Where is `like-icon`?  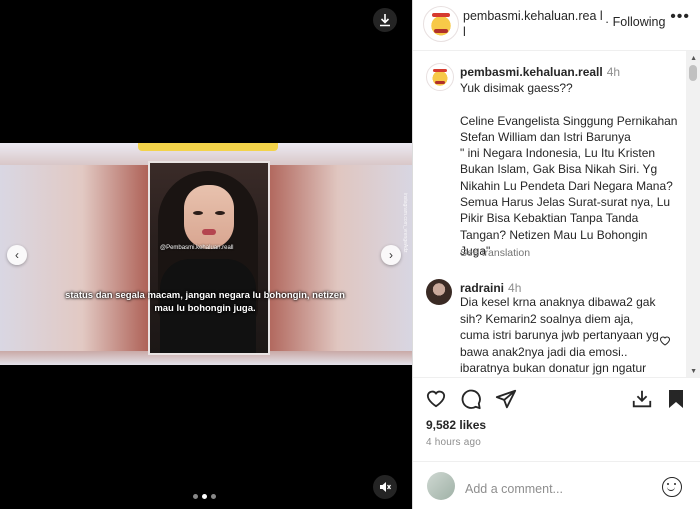 like-icon is located at coordinates (436, 400).